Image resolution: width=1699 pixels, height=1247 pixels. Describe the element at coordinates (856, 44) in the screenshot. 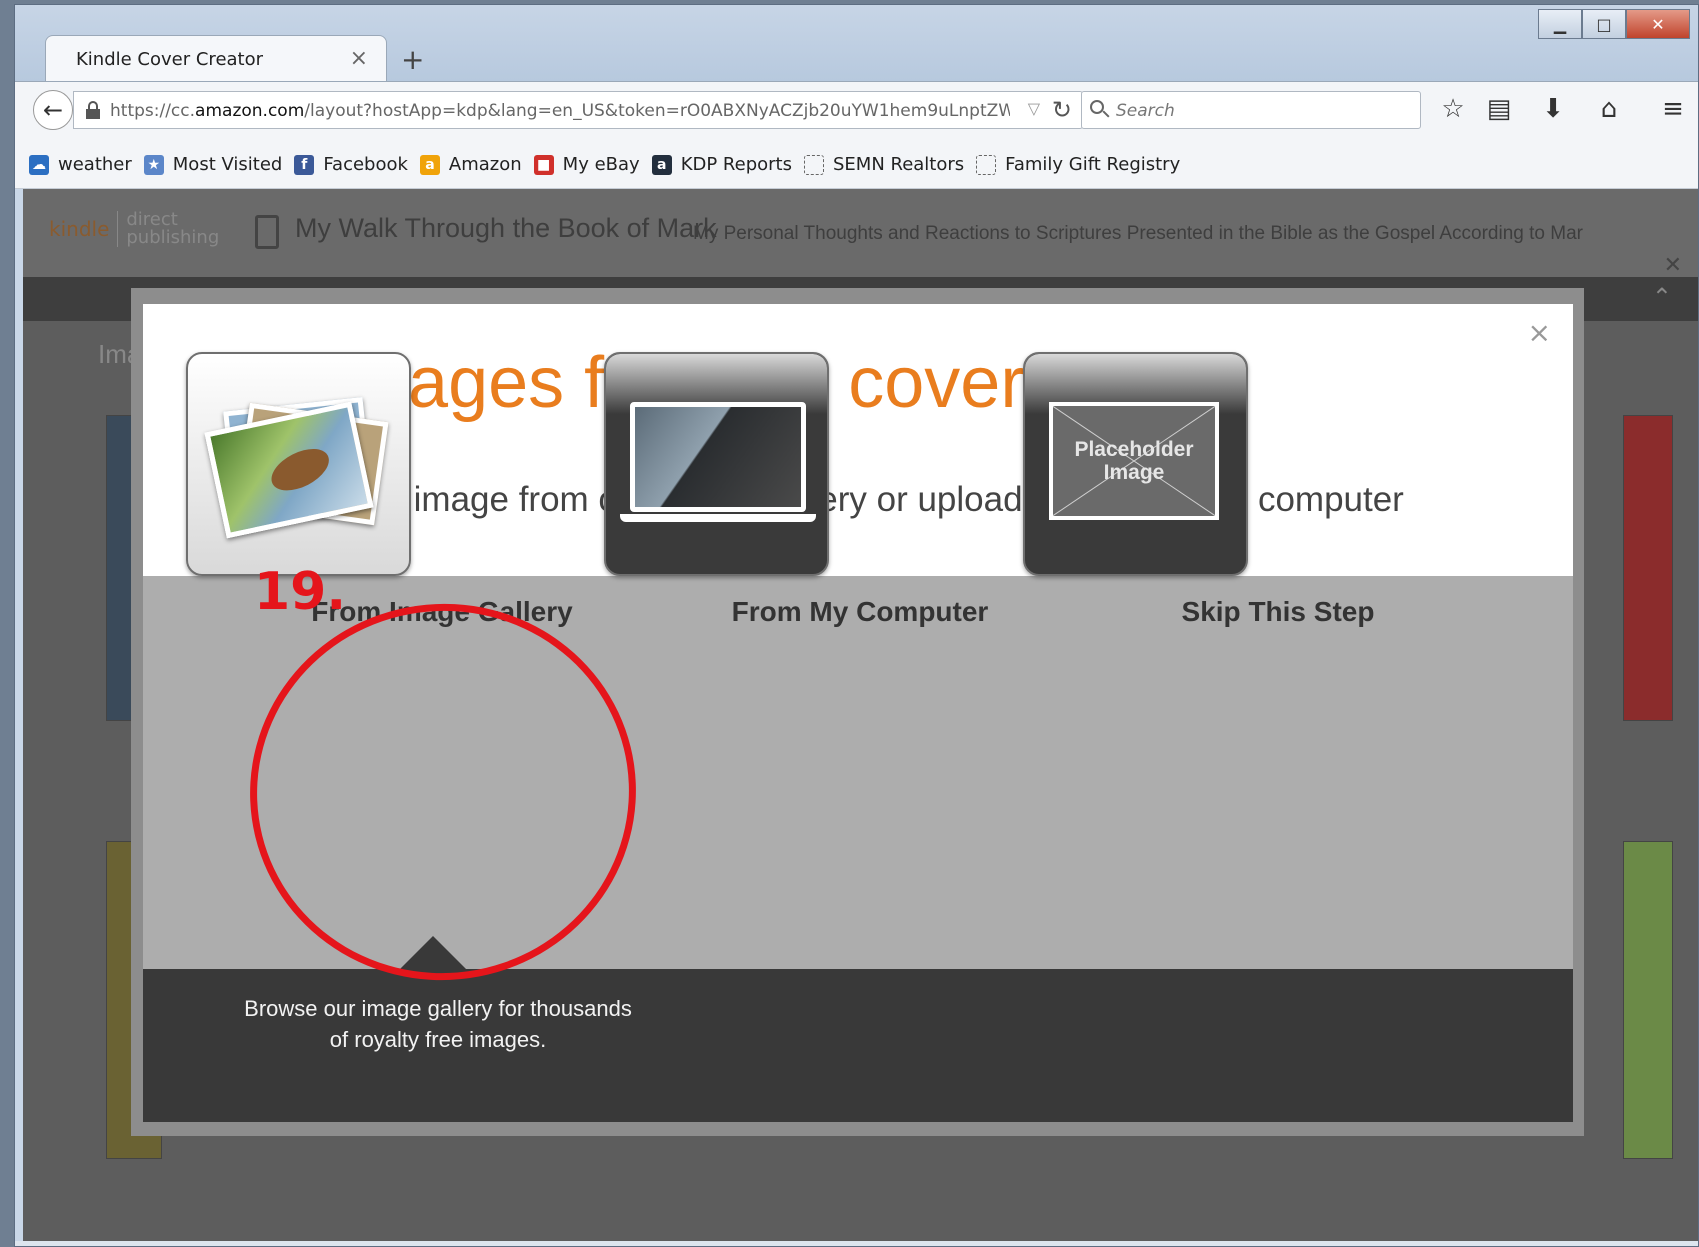

I see `title-bar: ▁ □ ✕ Kindle Cover Creator × +` at that location.